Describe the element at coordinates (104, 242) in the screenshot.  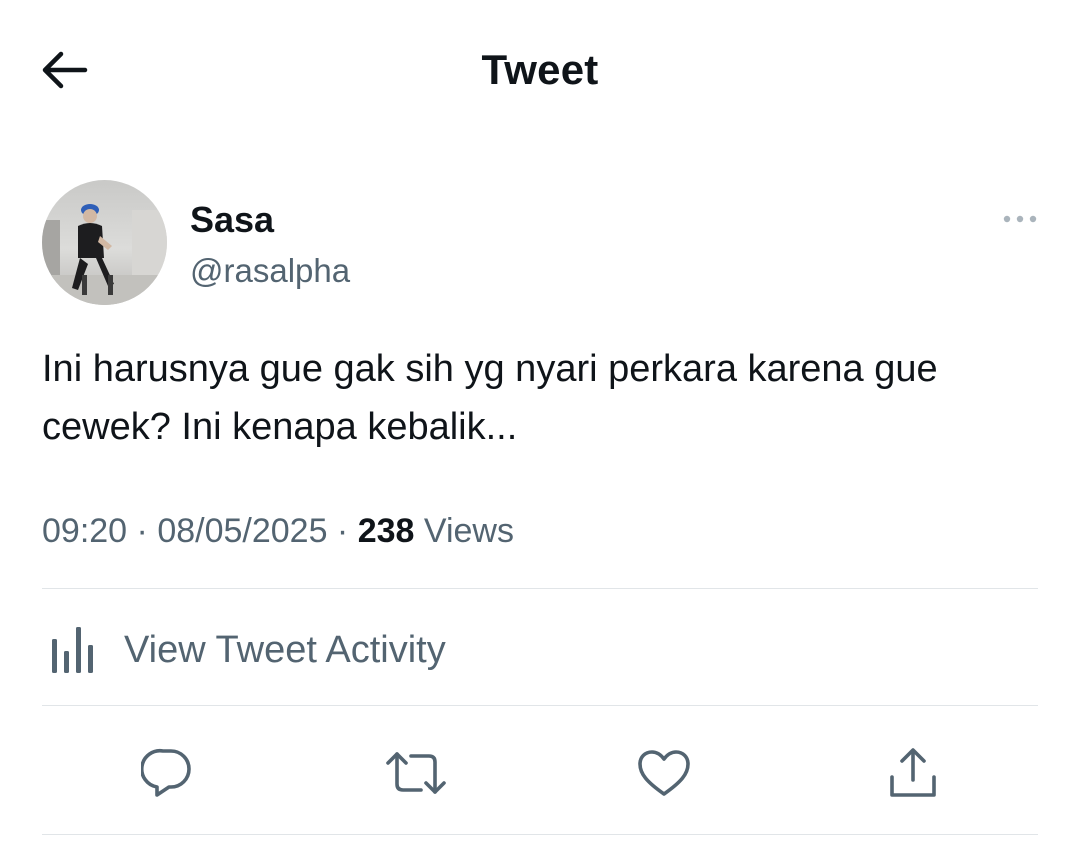
I see `avatar` at that location.